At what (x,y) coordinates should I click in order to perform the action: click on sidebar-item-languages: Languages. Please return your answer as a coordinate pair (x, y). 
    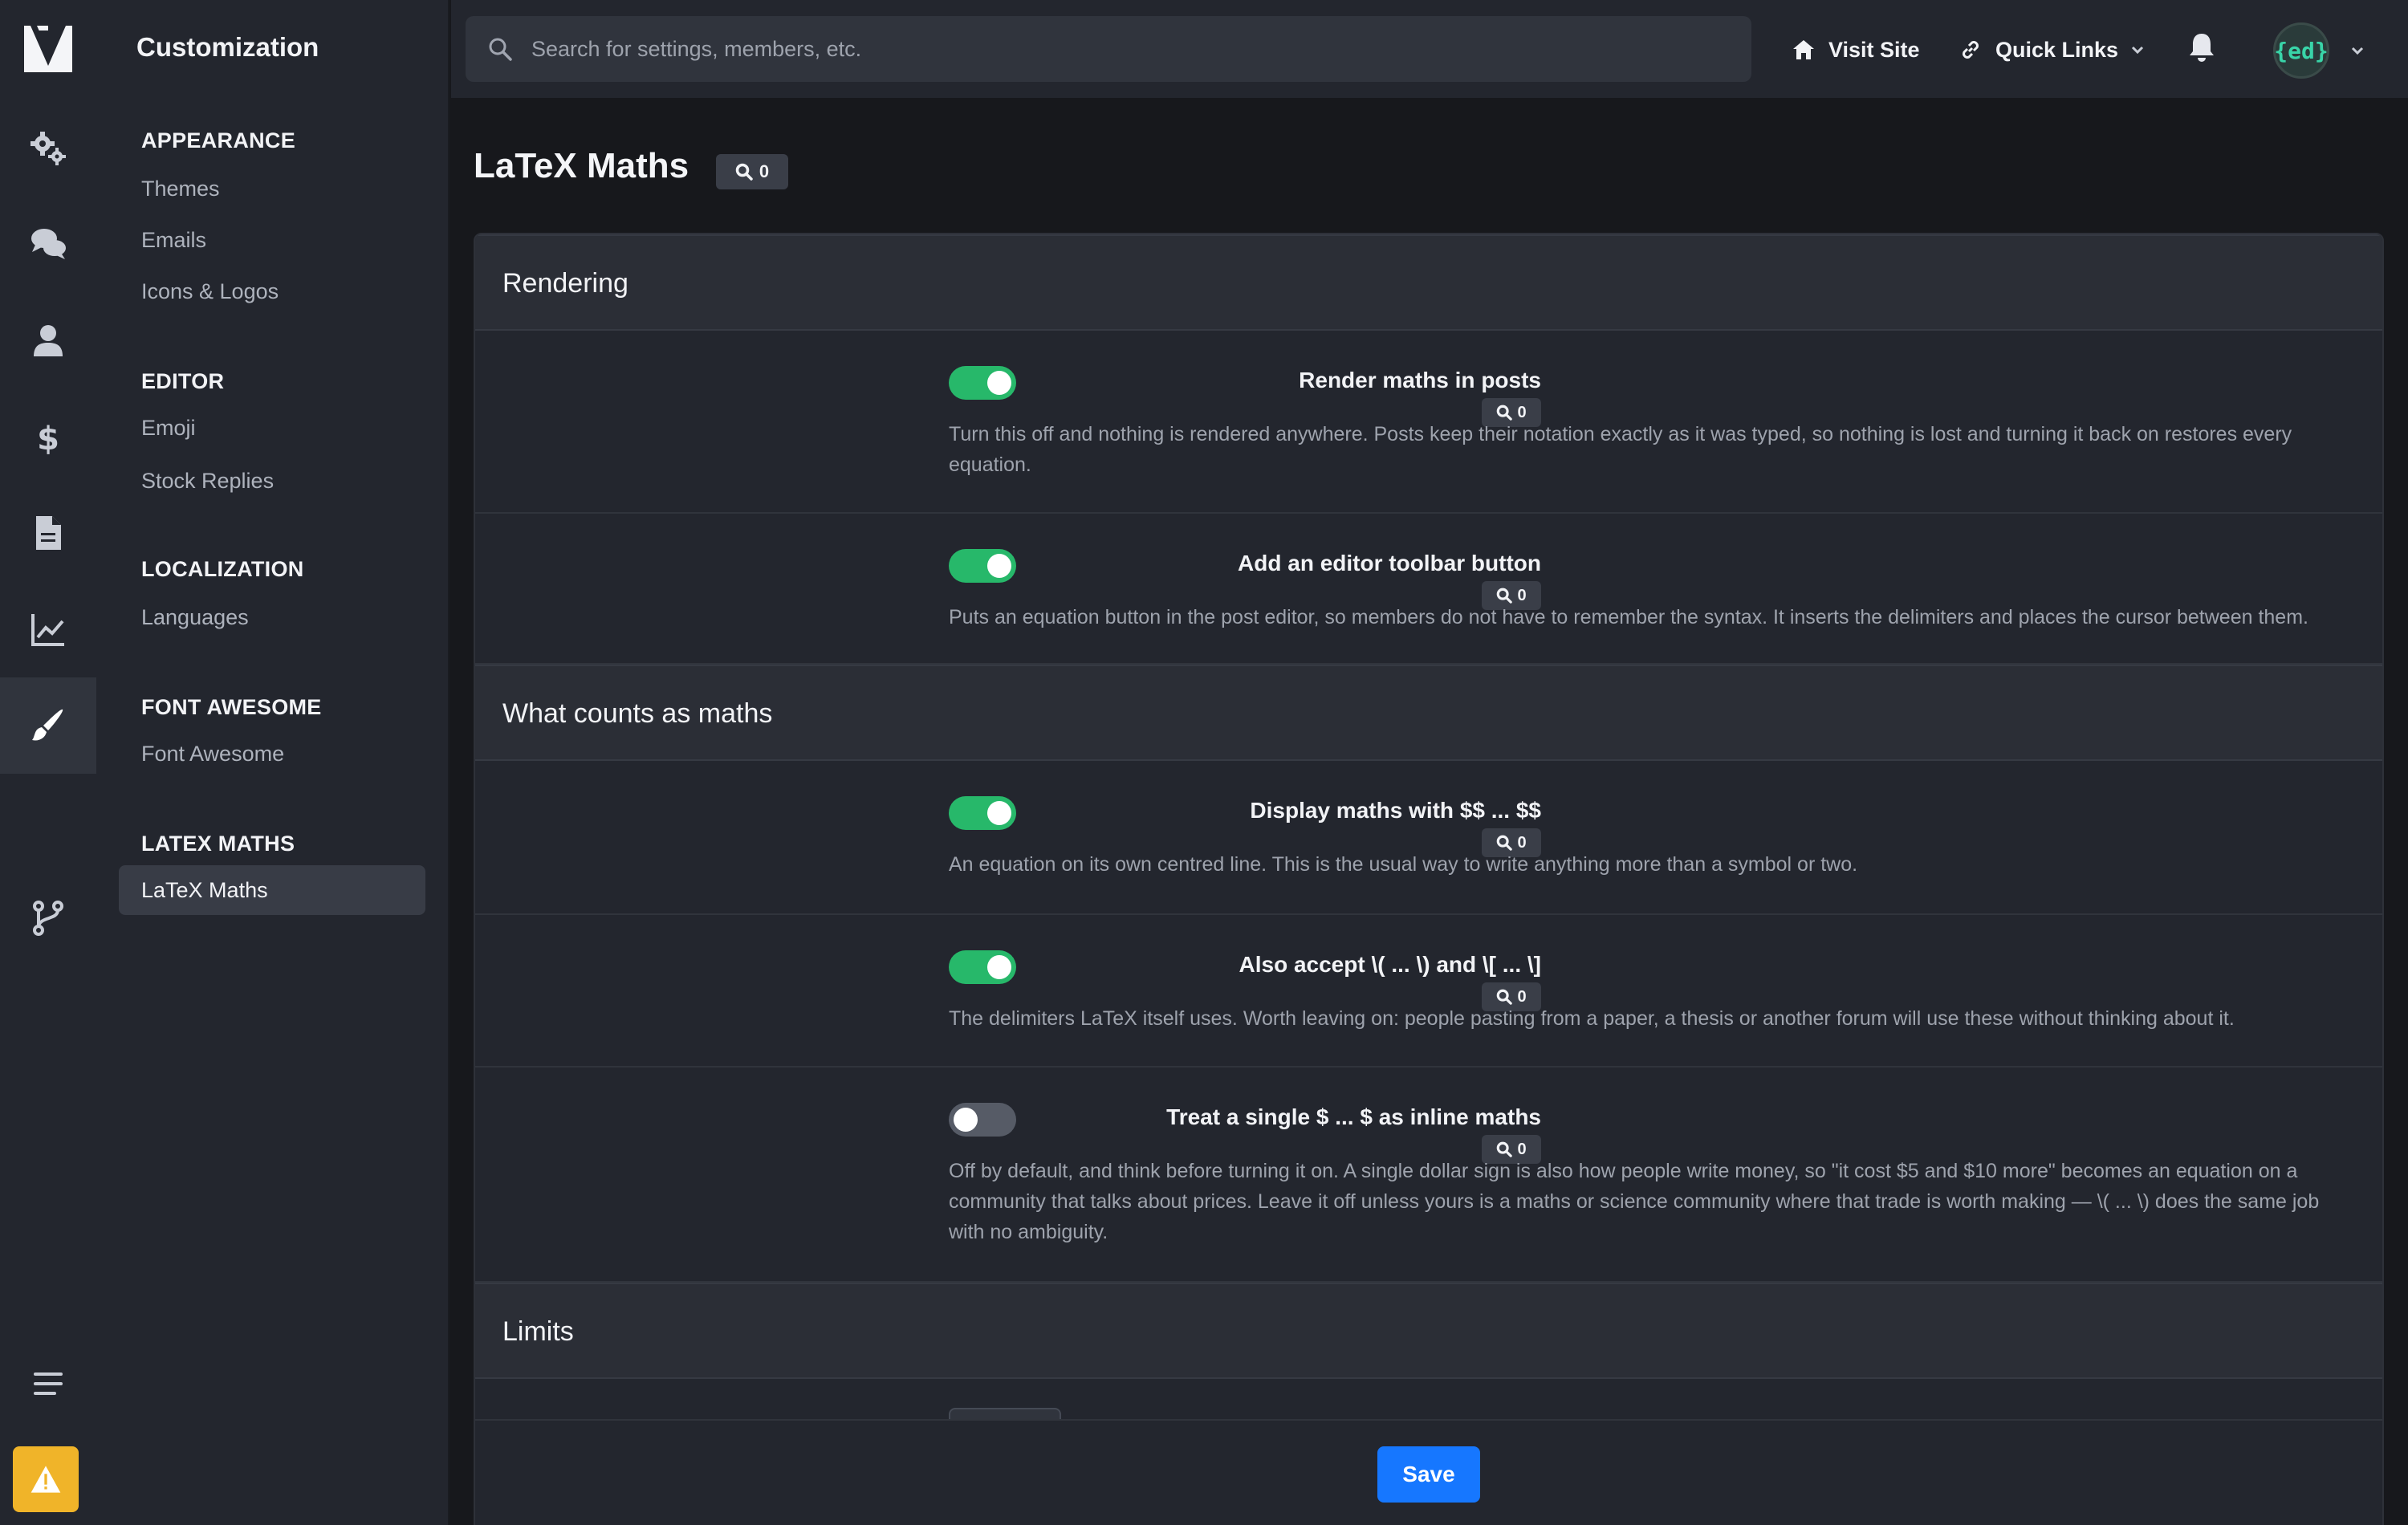
    Looking at the image, I should click on (195, 618).